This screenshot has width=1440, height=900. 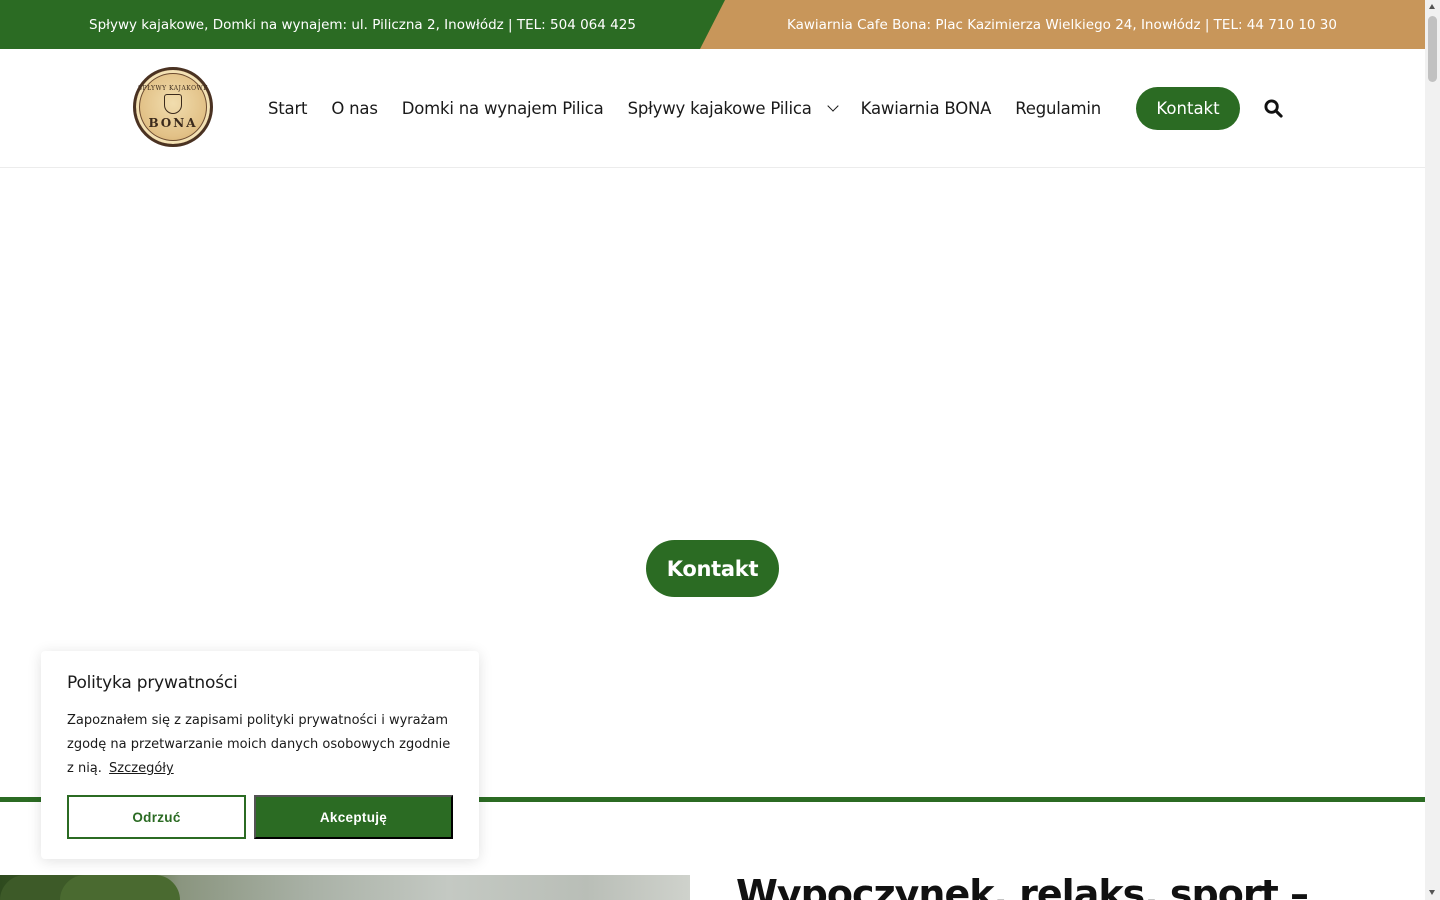 I want to click on nav-item-splywy: Spływy kajakowe Pilica, so click(x=733, y=108).